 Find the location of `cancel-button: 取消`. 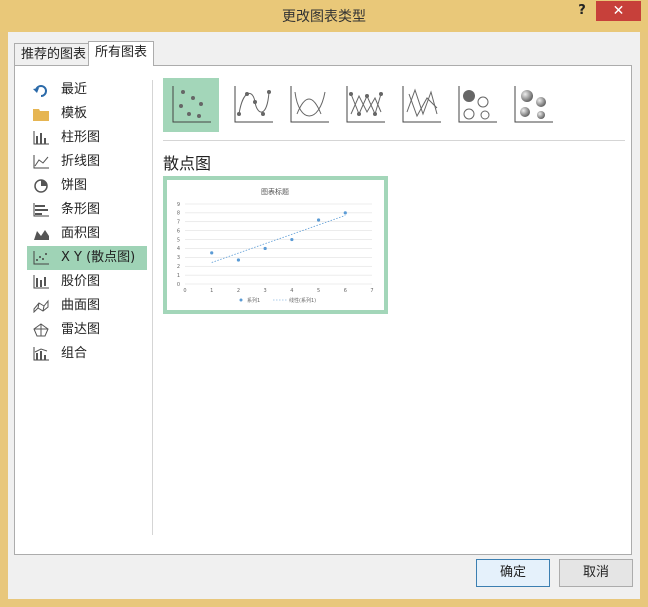

cancel-button: 取消 is located at coordinates (596, 573).